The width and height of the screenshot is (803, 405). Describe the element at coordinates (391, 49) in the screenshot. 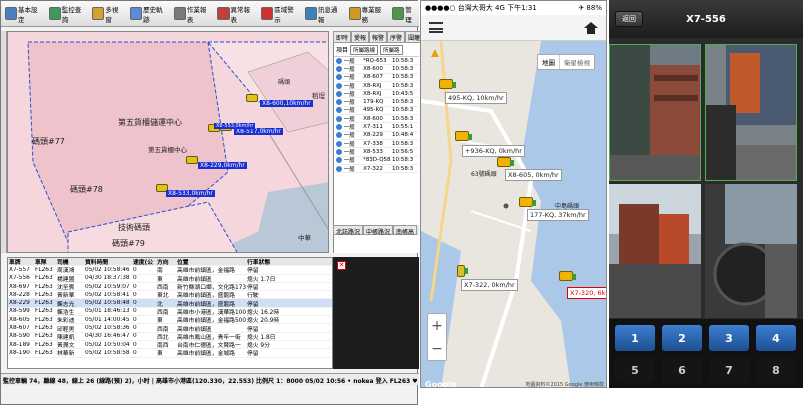

I see `filter-select-2: 所屬路` at that location.